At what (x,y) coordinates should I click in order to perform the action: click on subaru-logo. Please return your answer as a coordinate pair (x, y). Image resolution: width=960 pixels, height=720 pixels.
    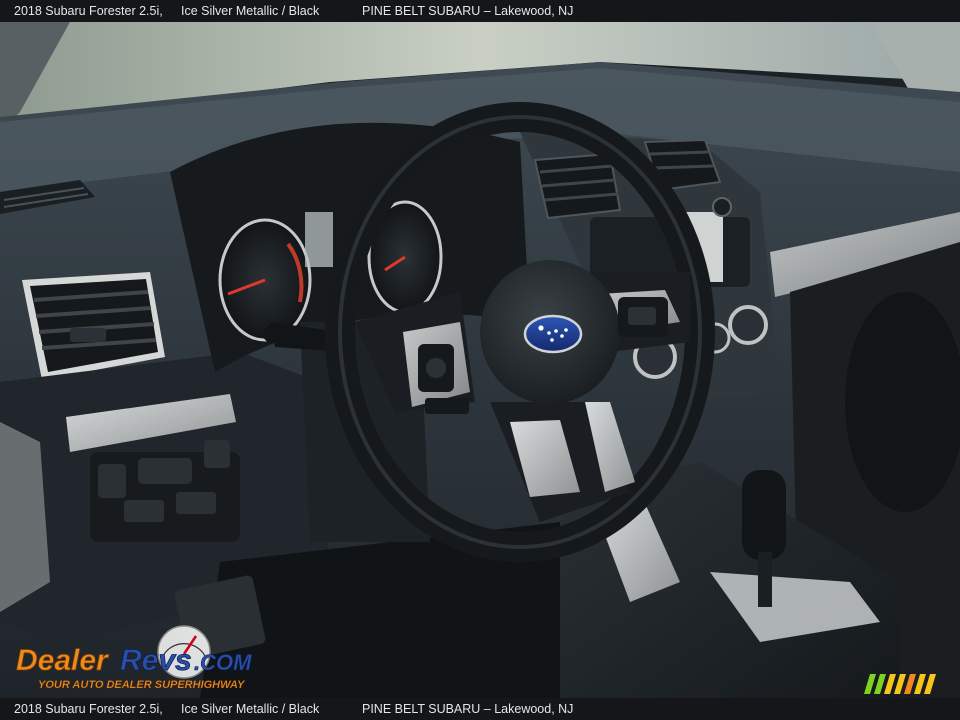
    Looking at the image, I should click on (553, 334).